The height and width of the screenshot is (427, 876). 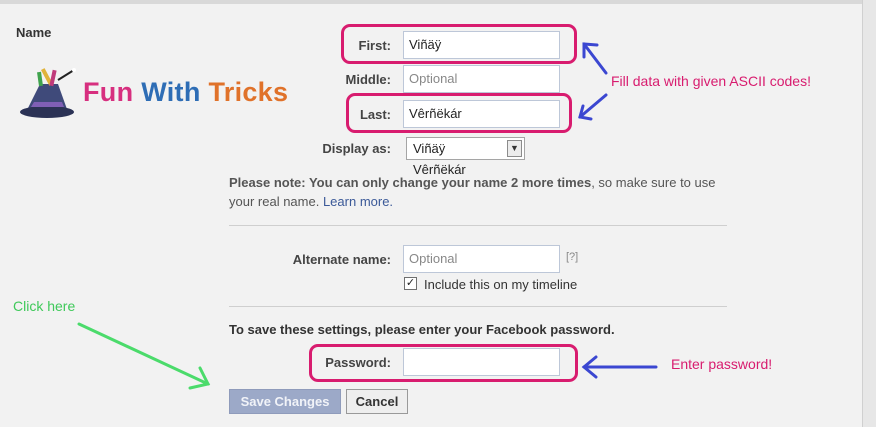 I want to click on click-here-annotation: Click here, so click(x=44, y=306).